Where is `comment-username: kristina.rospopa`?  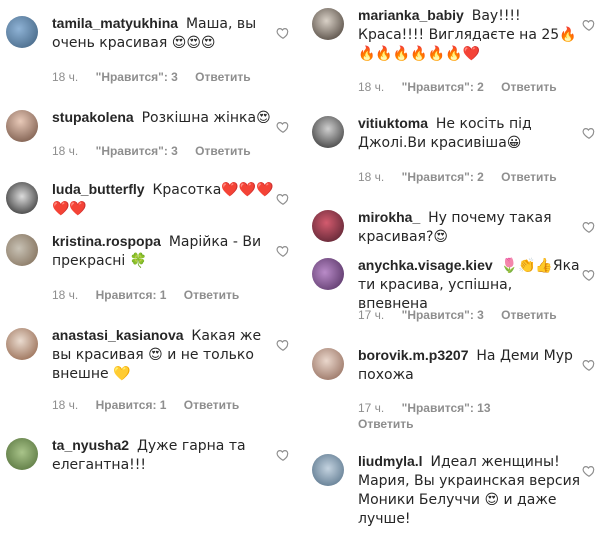
comment-username: kristina.rospopa is located at coordinates (106, 241).